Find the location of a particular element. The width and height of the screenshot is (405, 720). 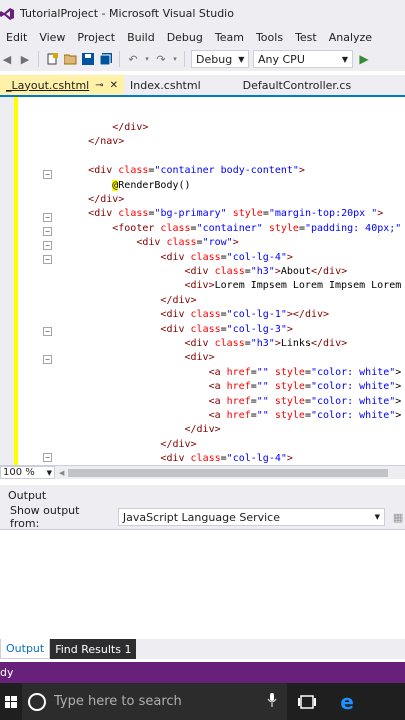

menu-edit: Edit is located at coordinates (16, 37).